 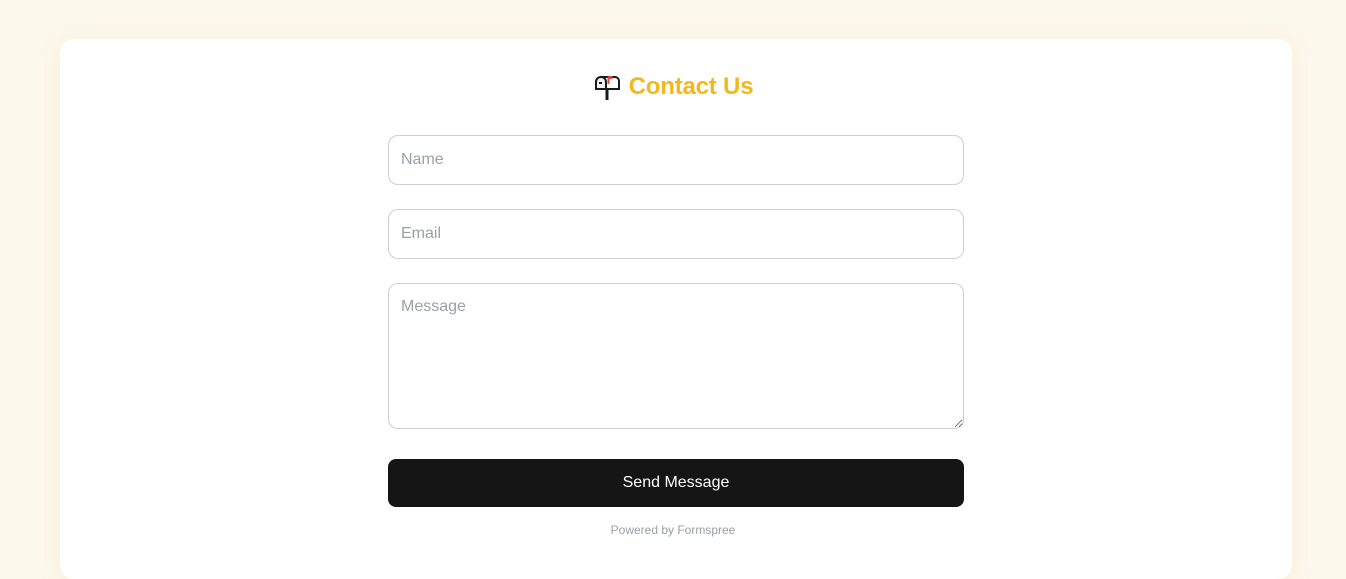 I want to click on powered-by-text: Powered by Formspree, so click(x=673, y=530).